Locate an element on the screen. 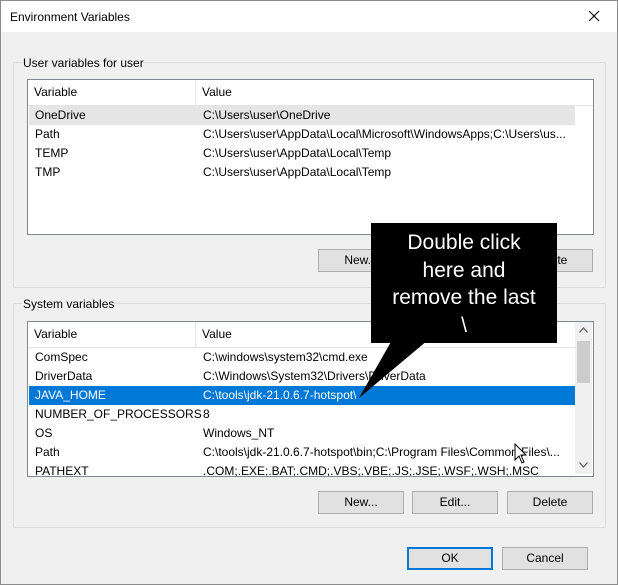 This screenshot has height=585, width=618. mouse-pointer-icon is located at coordinates (521, 453).